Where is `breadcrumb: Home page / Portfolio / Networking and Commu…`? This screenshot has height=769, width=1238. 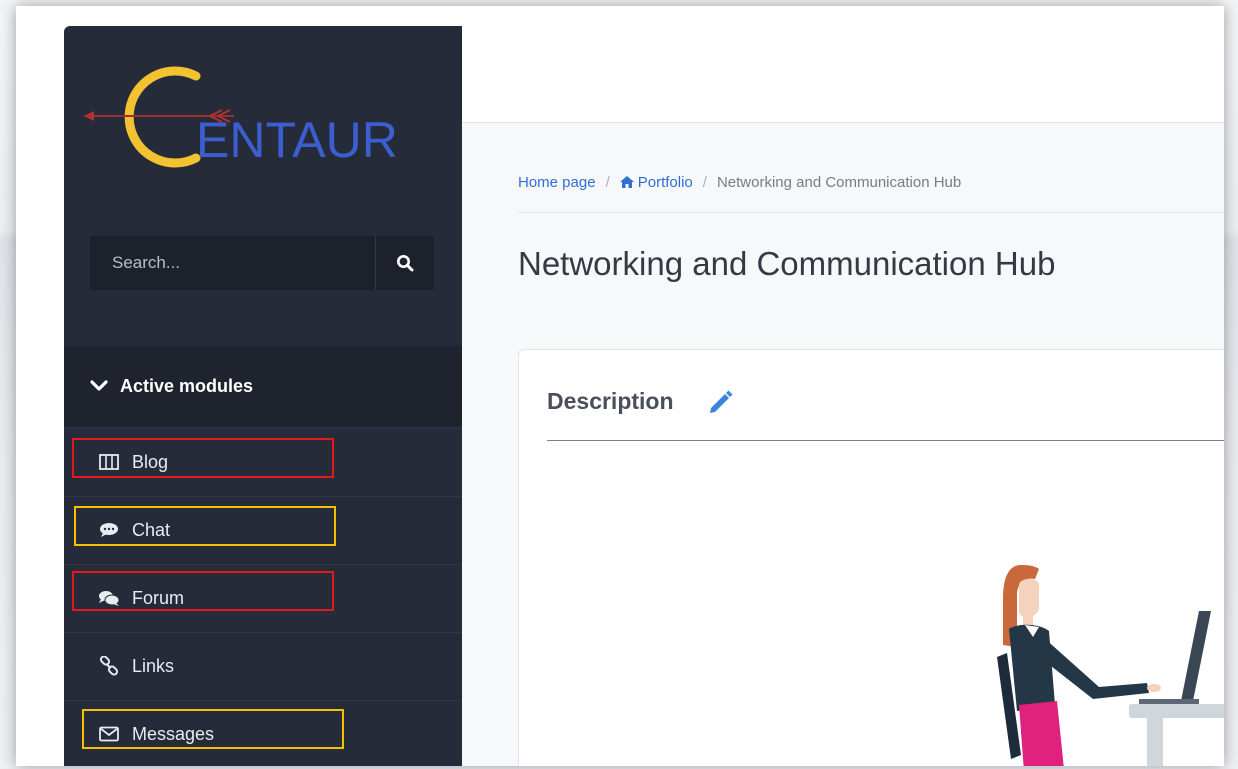 breadcrumb: Home page / Portfolio / Networking and Commu… is located at coordinates (739, 182).